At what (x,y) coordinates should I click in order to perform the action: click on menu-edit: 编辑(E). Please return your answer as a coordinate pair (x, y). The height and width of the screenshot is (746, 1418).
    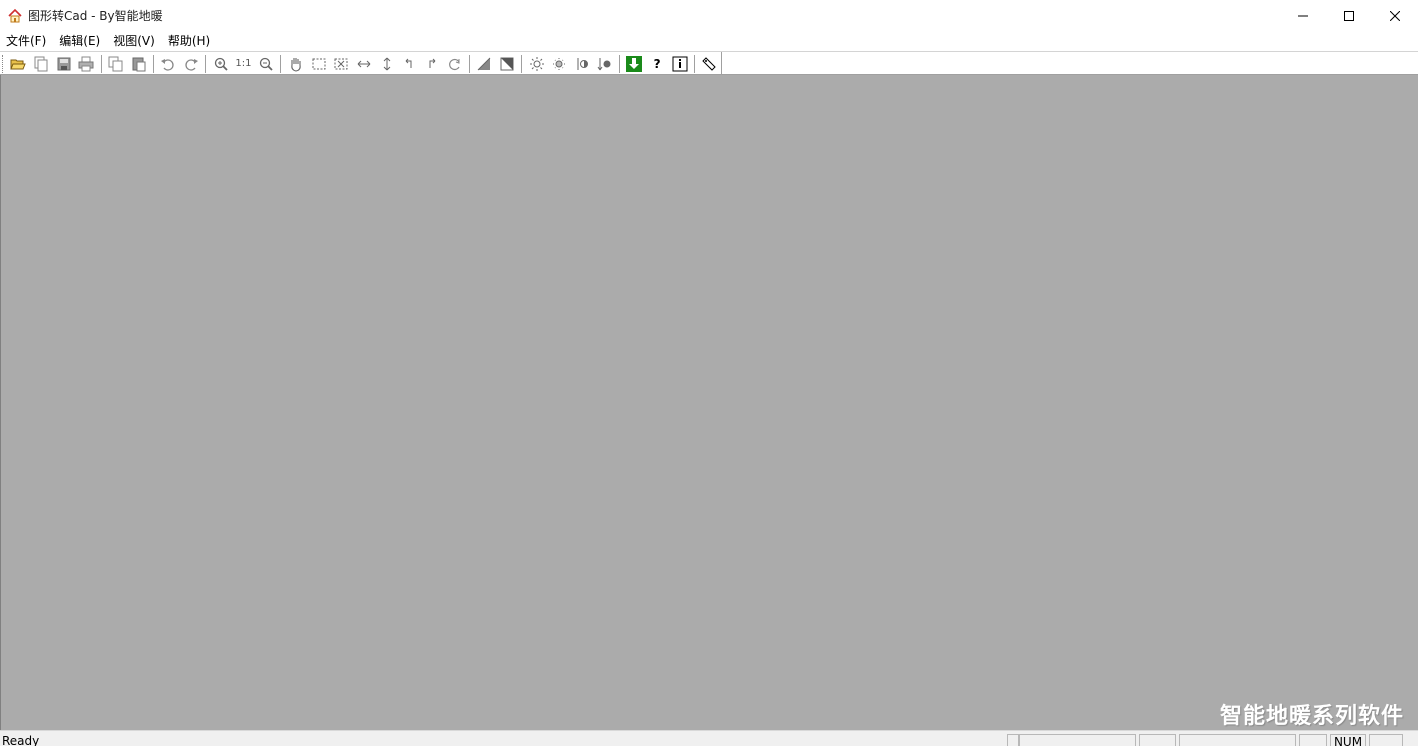
    Looking at the image, I should click on (80, 41).